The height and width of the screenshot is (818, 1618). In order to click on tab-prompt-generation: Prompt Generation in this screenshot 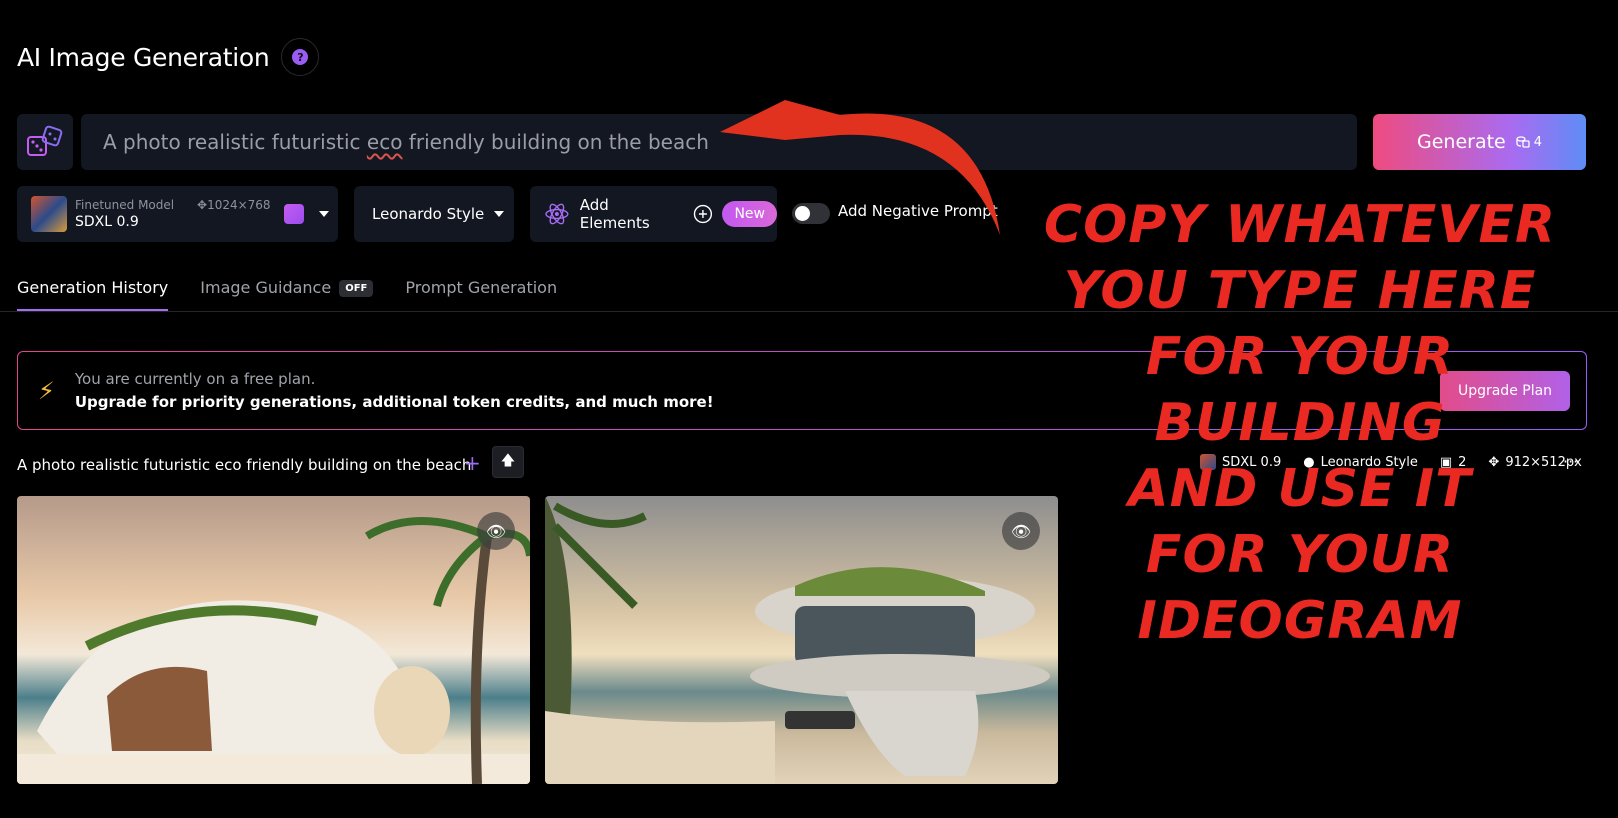, I will do `click(481, 294)`.